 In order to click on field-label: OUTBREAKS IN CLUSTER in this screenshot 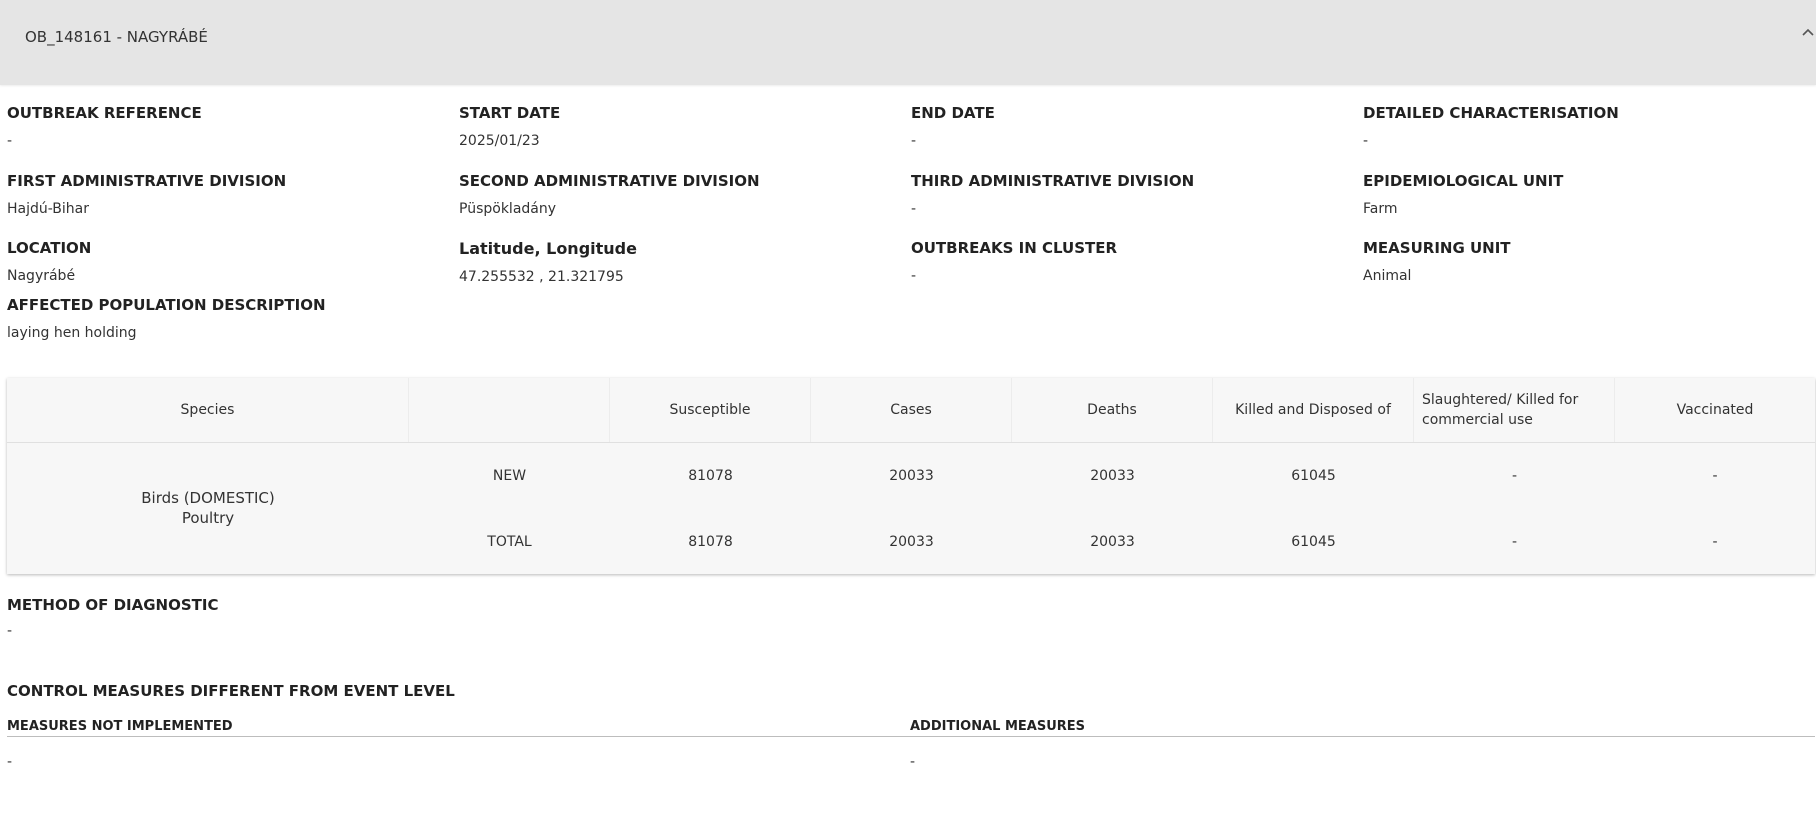, I will do `click(1014, 248)`.